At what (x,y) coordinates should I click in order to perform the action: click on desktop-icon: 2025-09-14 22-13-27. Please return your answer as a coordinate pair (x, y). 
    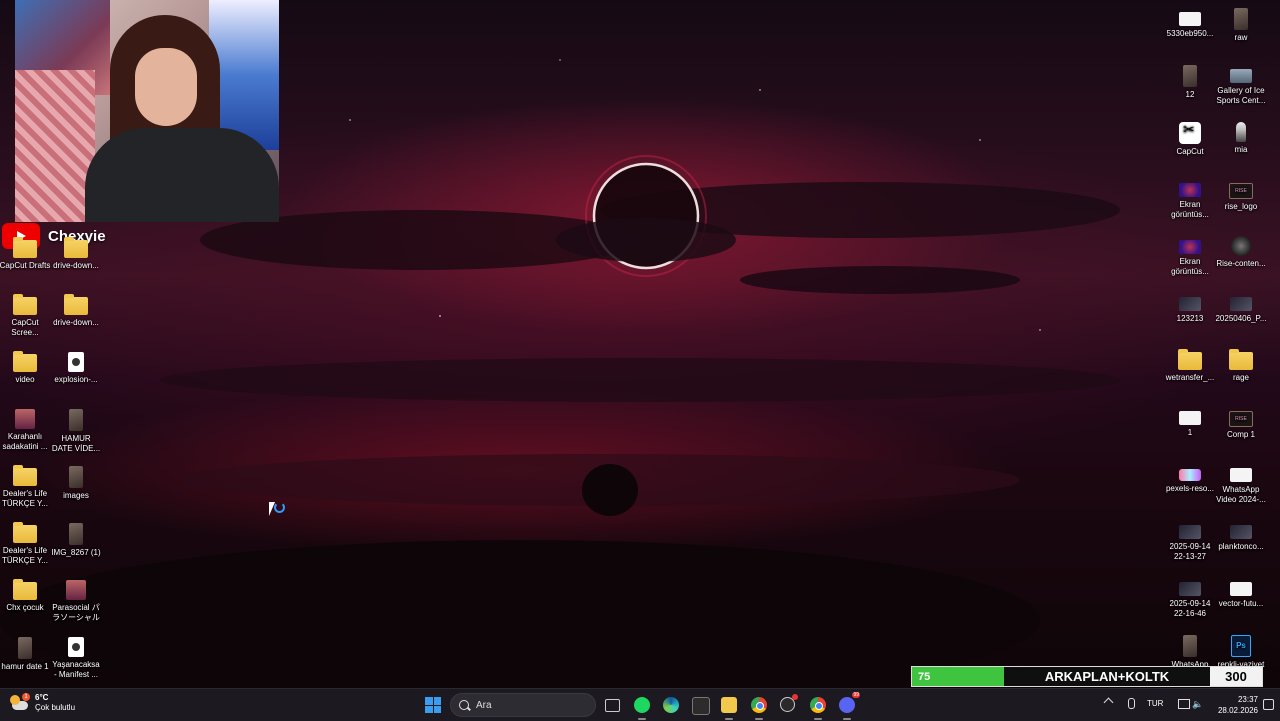
    Looking at the image, I should click on (1190, 541).